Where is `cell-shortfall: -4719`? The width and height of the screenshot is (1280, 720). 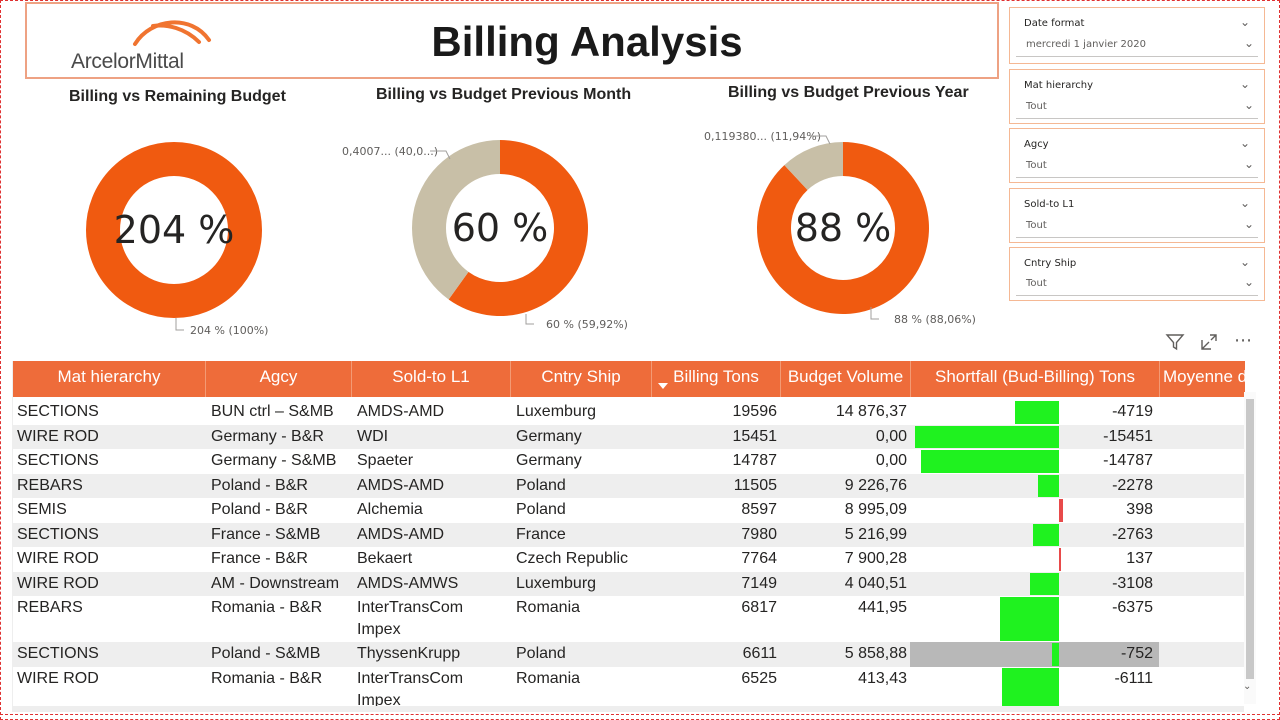 cell-shortfall: -4719 is located at coordinates (1132, 411).